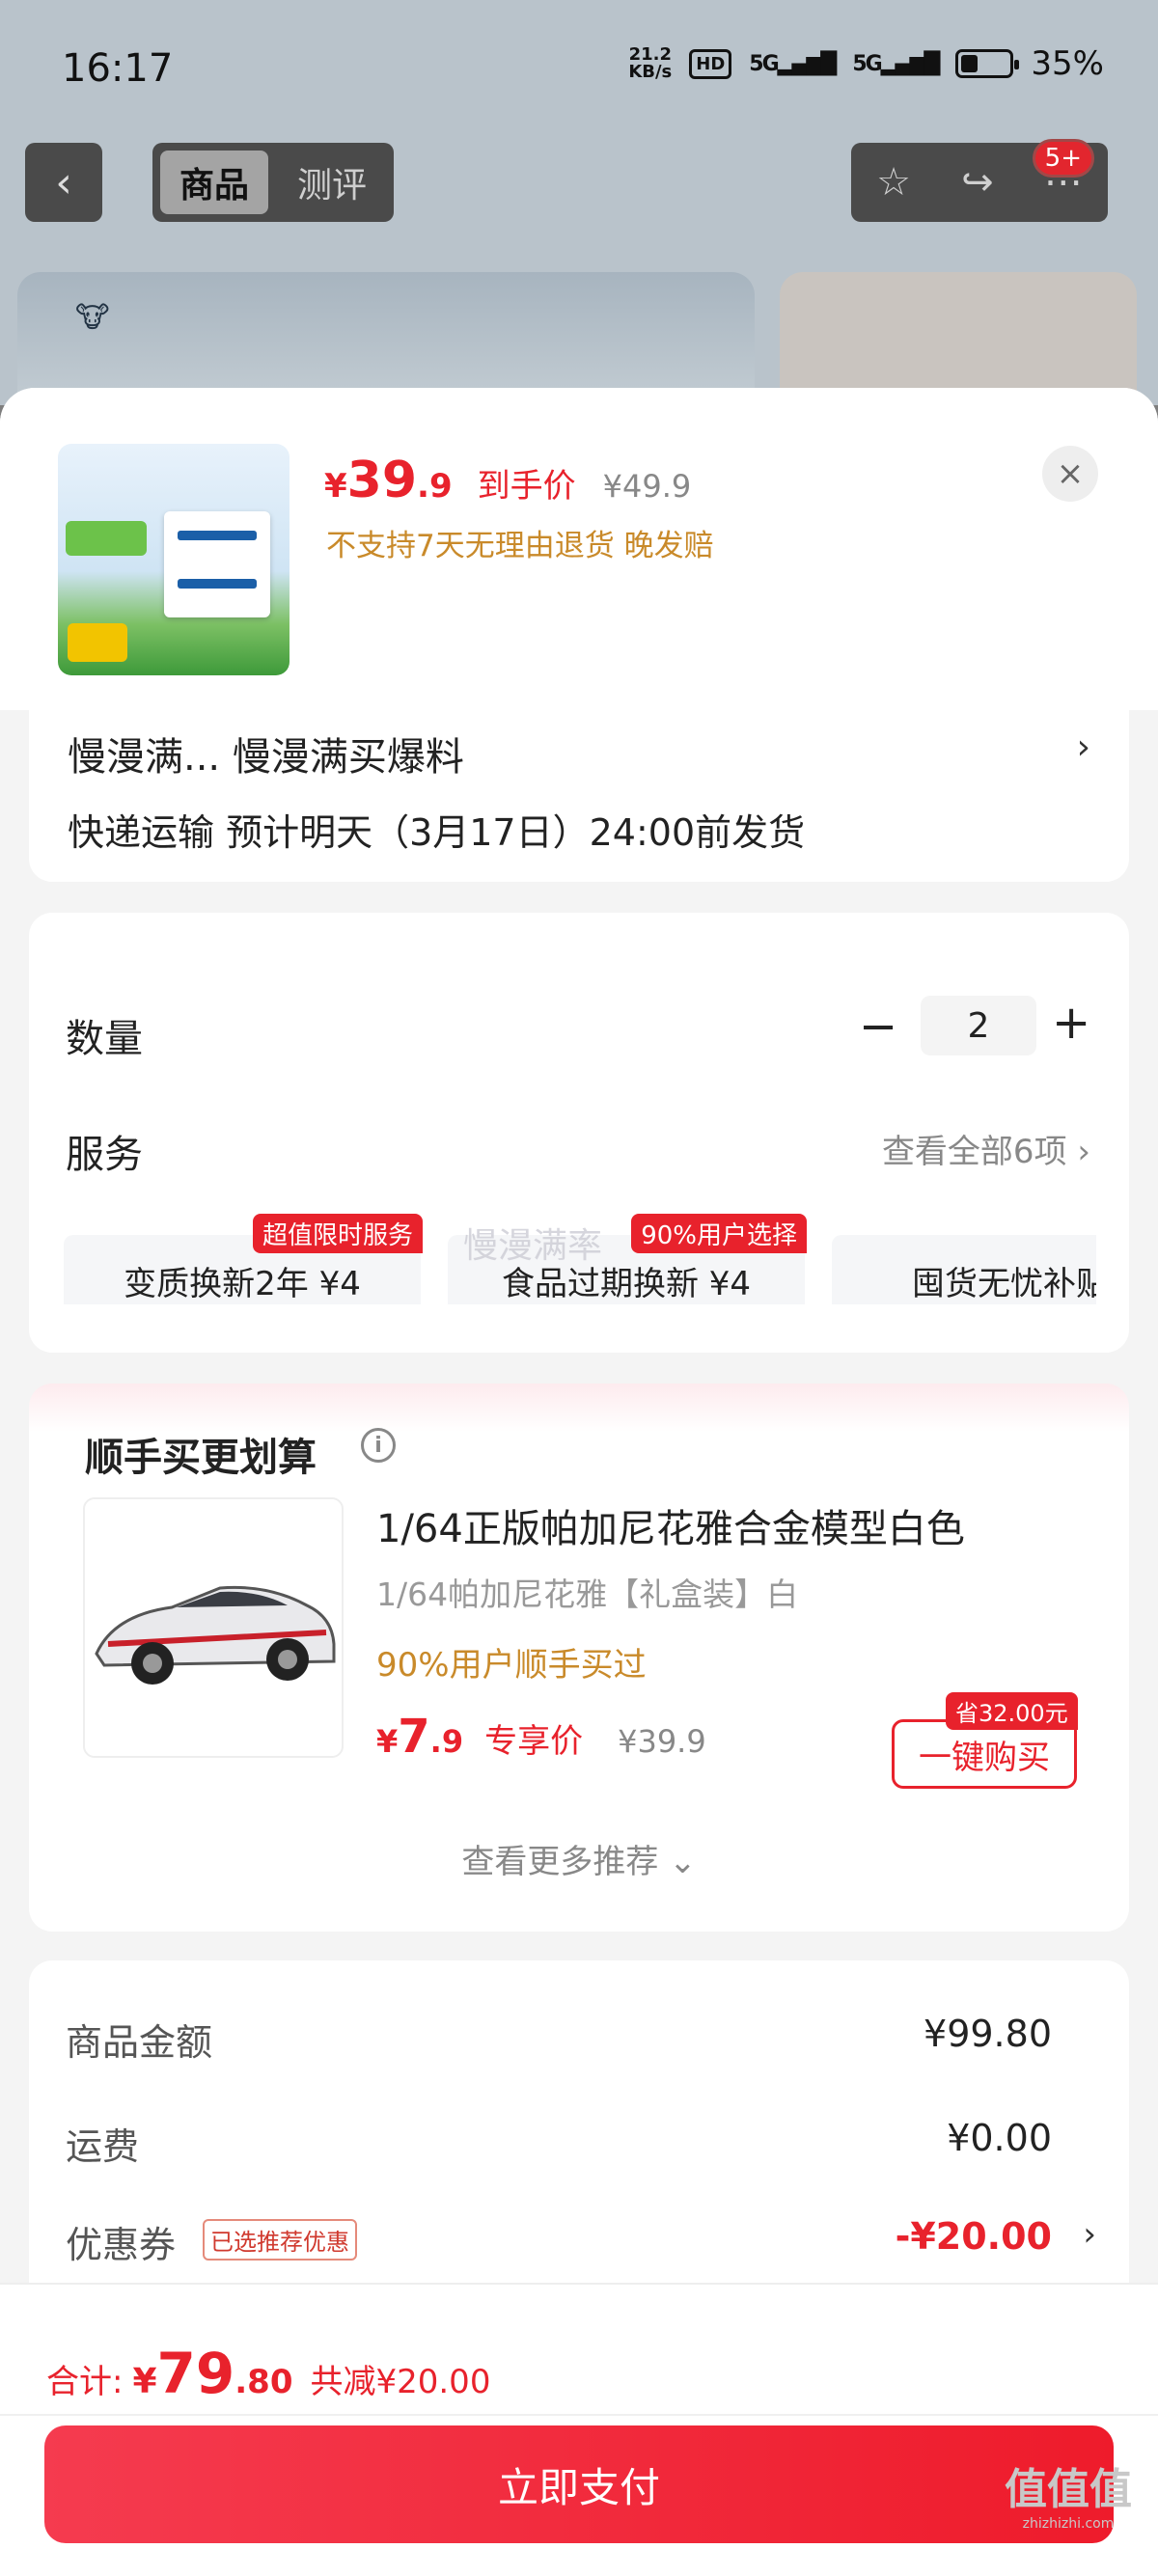 This screenshot has height=2576, width=1158. What do you see at coordinates (520, 546) in the screenshot?
I see `return-policy: 不支持7天无理由退货 晚发赔` at bounding box center [520, 546].